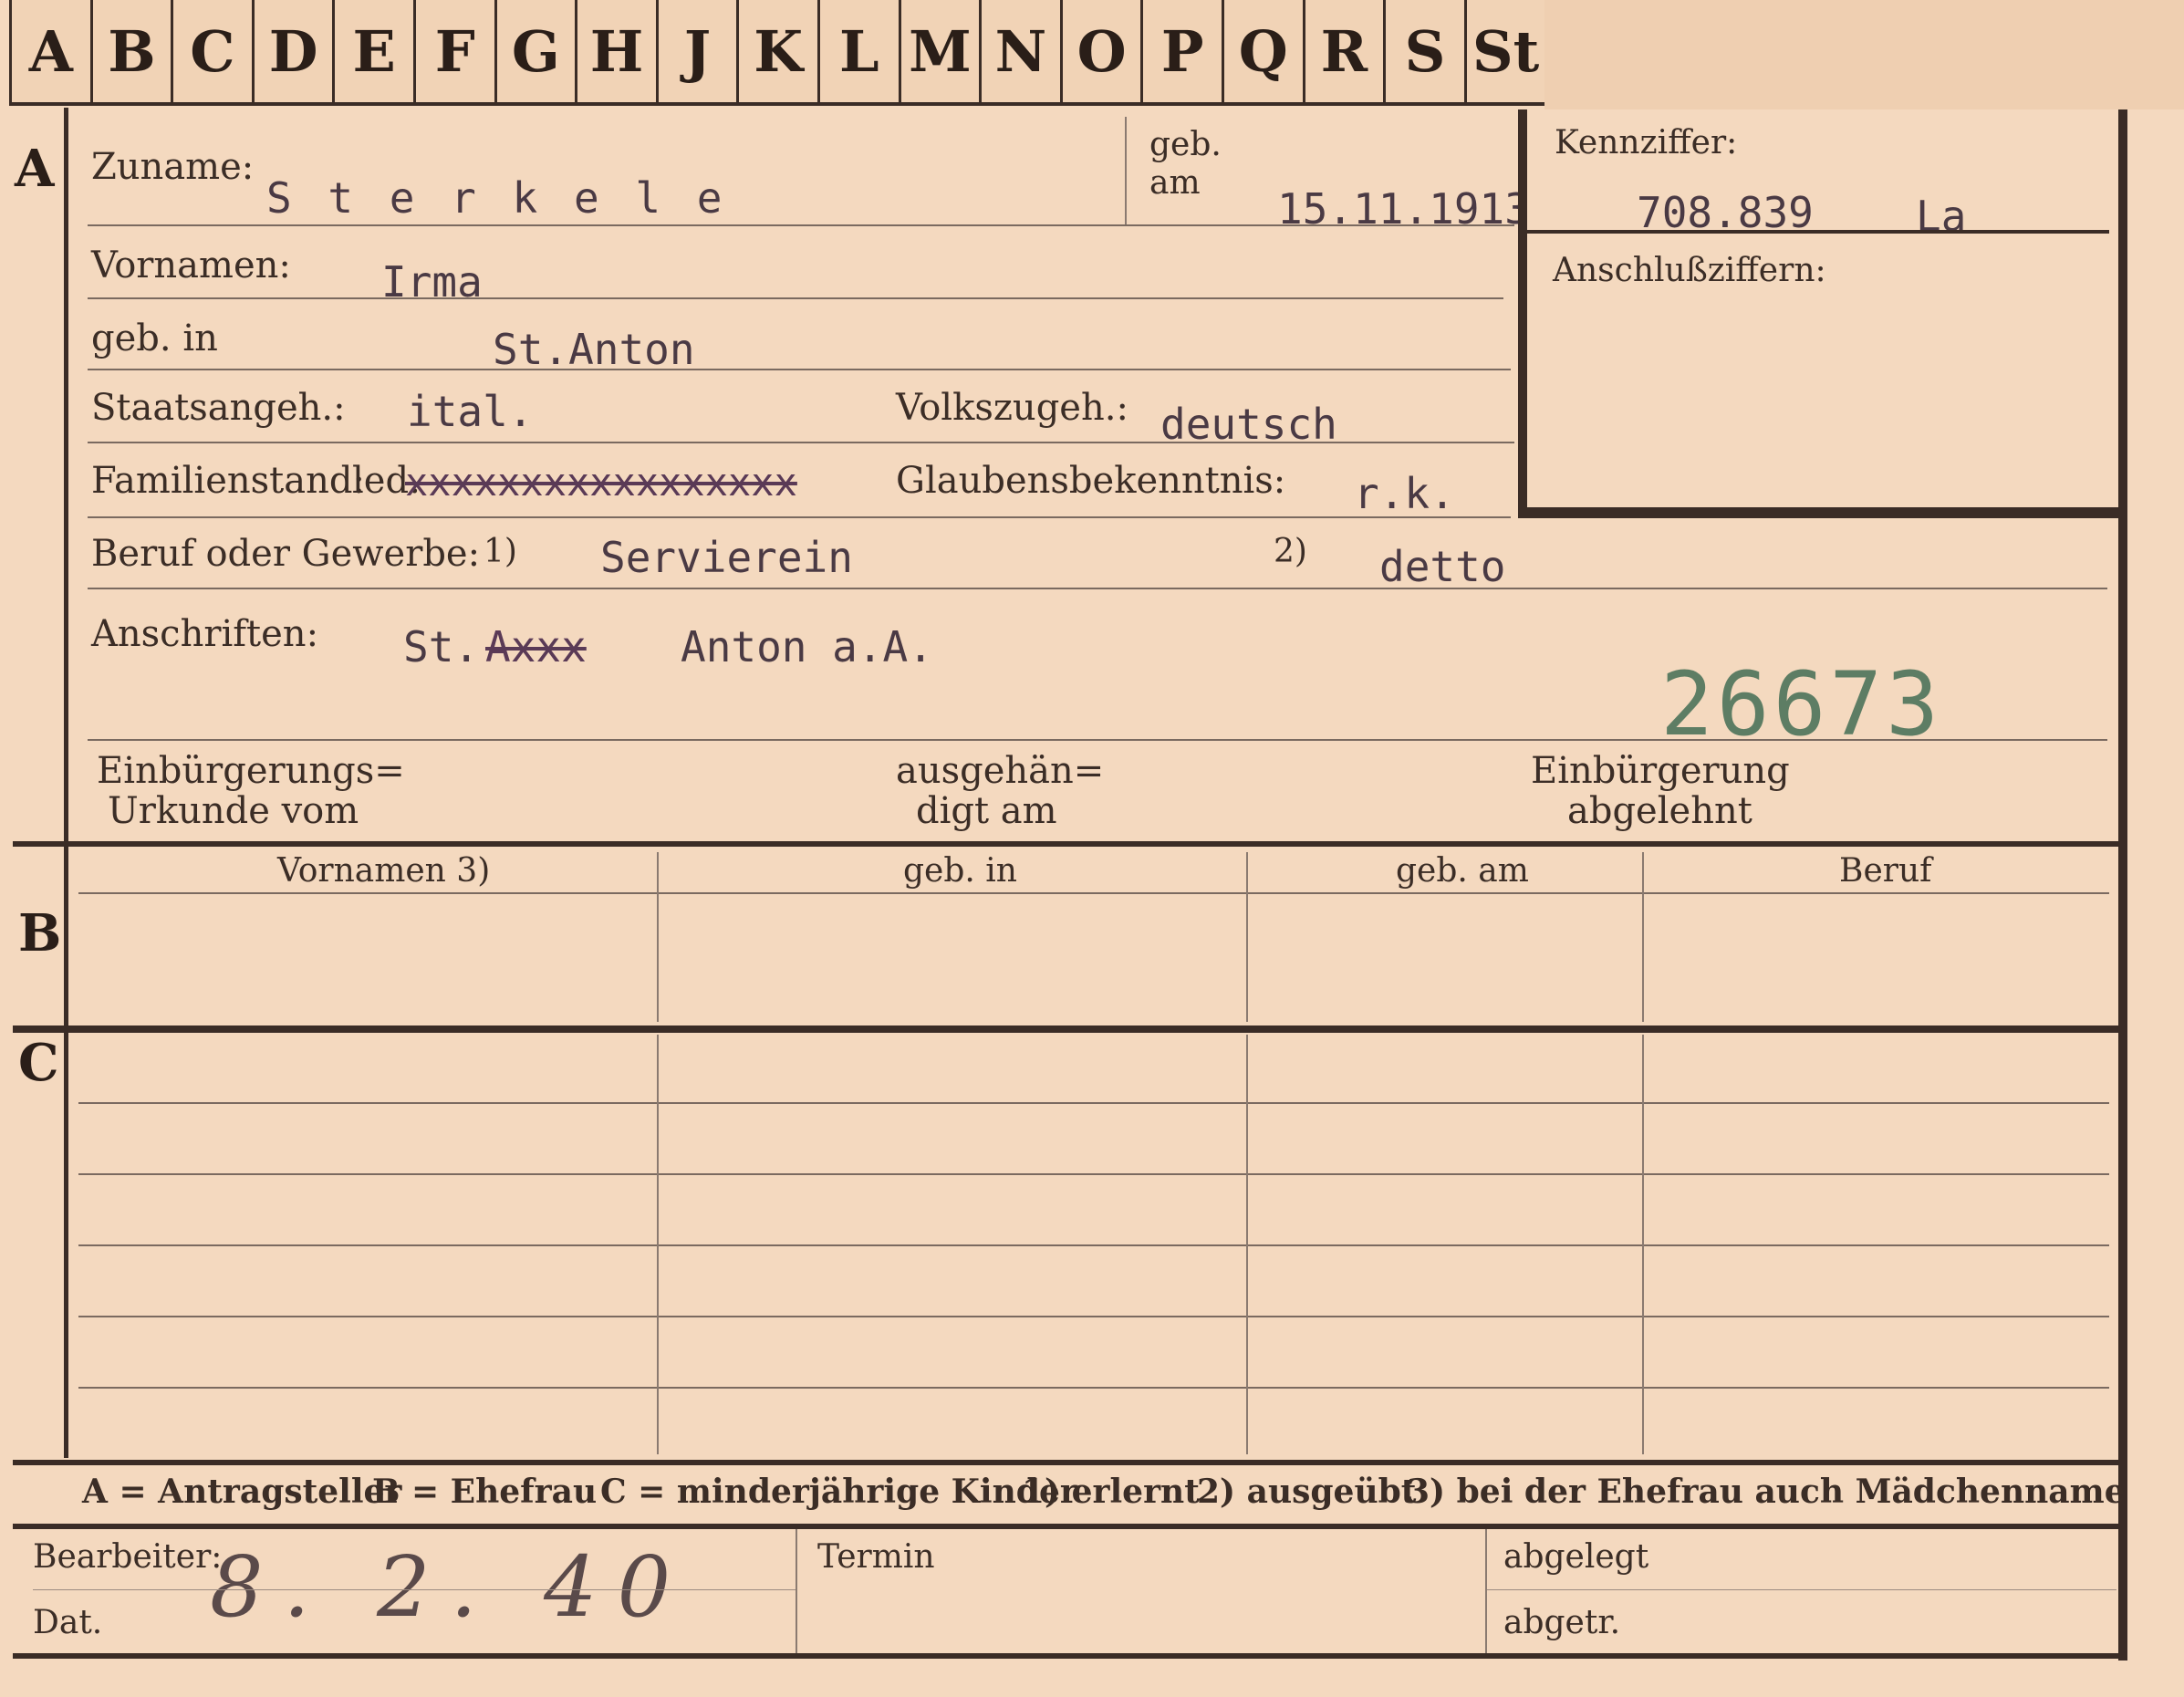 The width and height of the screenshot is (2184, 1697). I want to click on staatsangeh-label: Staatsangeh.:, so click(219, 408).